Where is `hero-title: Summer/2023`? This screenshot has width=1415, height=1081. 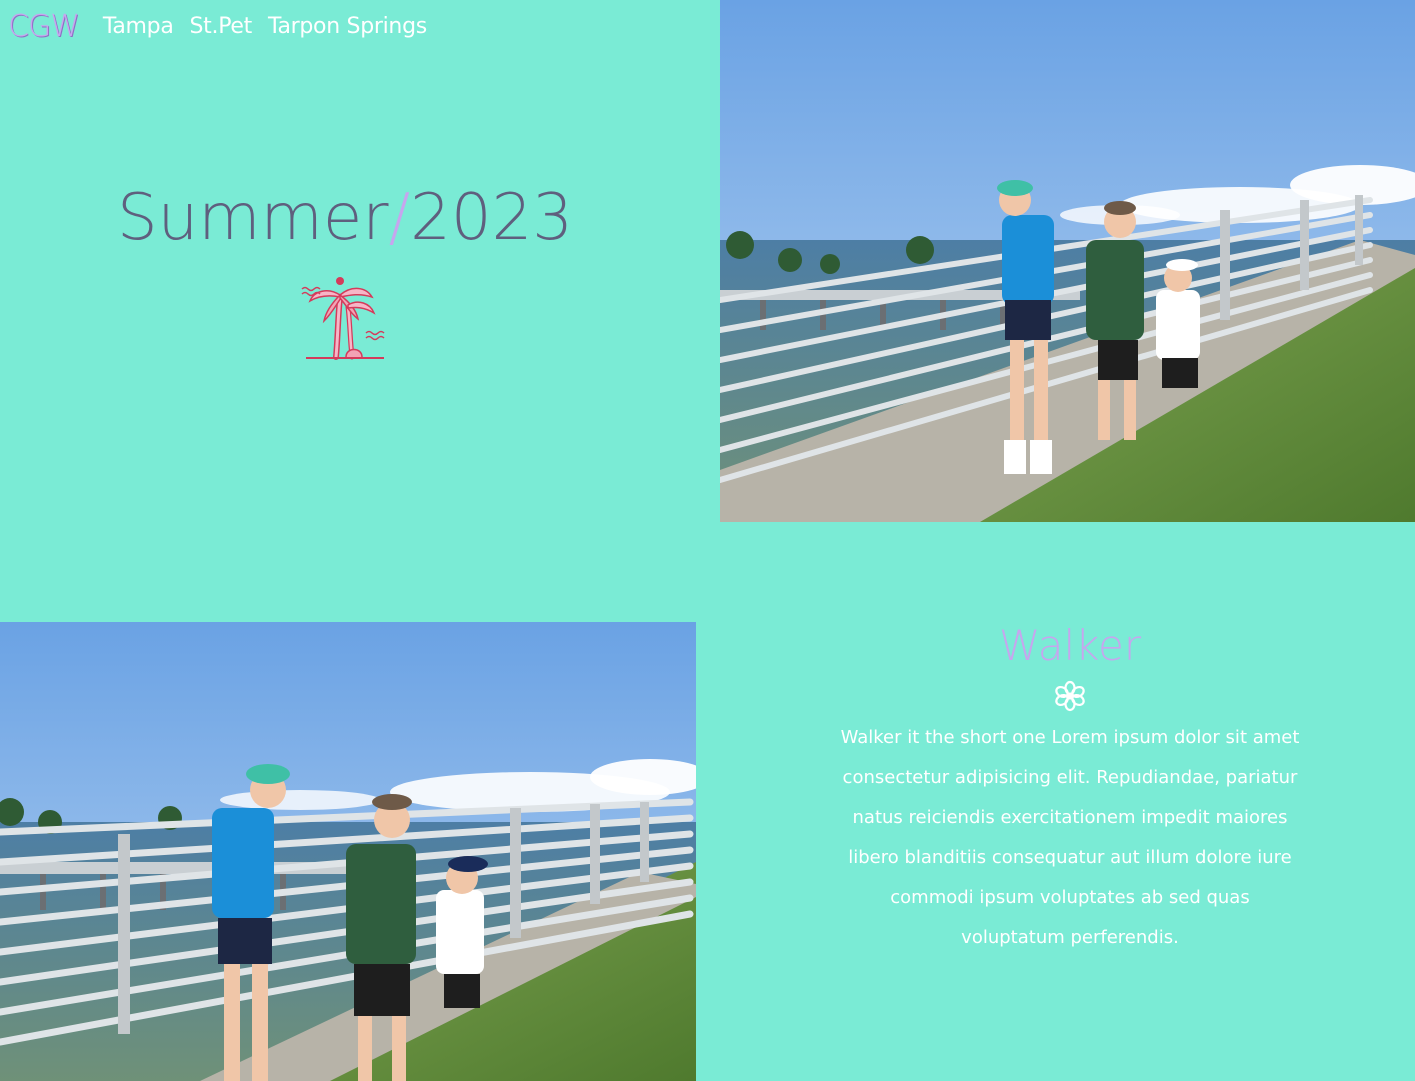 hero-title: Summer/2023 is located at coordinates (345, 218).